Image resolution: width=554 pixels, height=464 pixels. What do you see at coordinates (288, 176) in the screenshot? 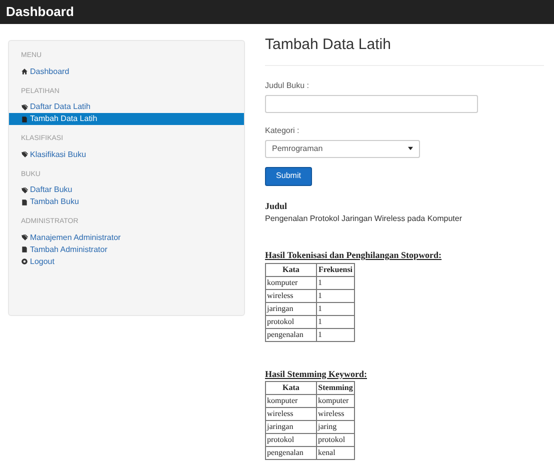
I see `submit-button: Submit` at bounding box center [288, 176].